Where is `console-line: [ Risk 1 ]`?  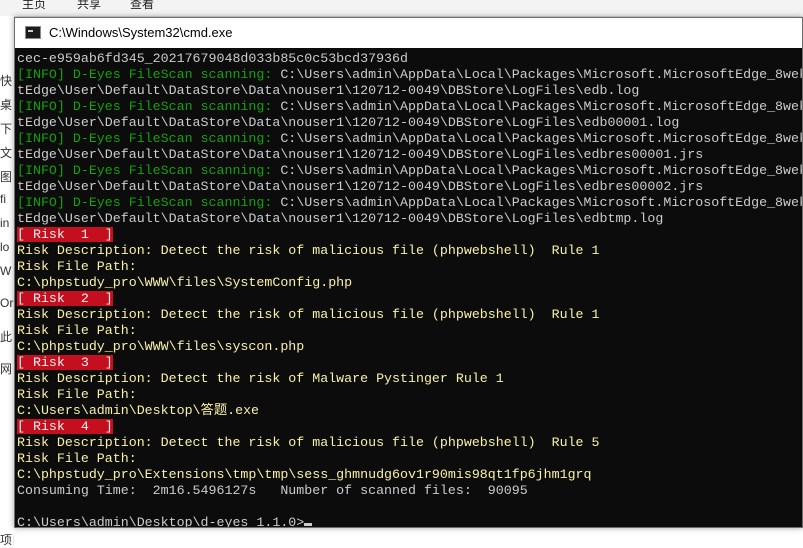
console-line: [ Risk 1 ] is located at coordinates (409, 235).